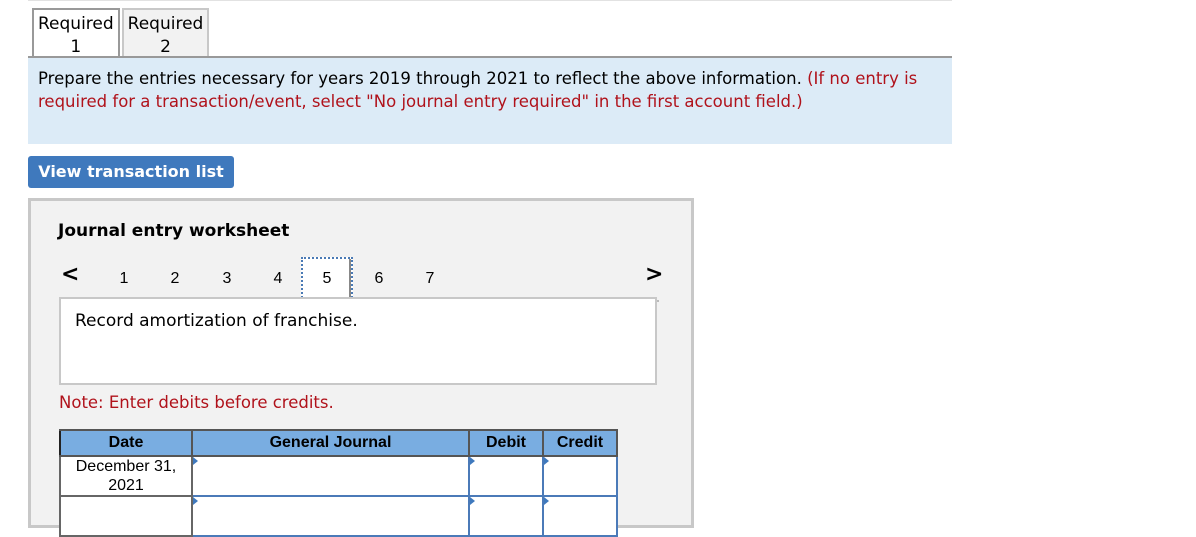  Describe the element at coordinates (430, 279) in the screenshot. I see `page-7: 7` at that location.